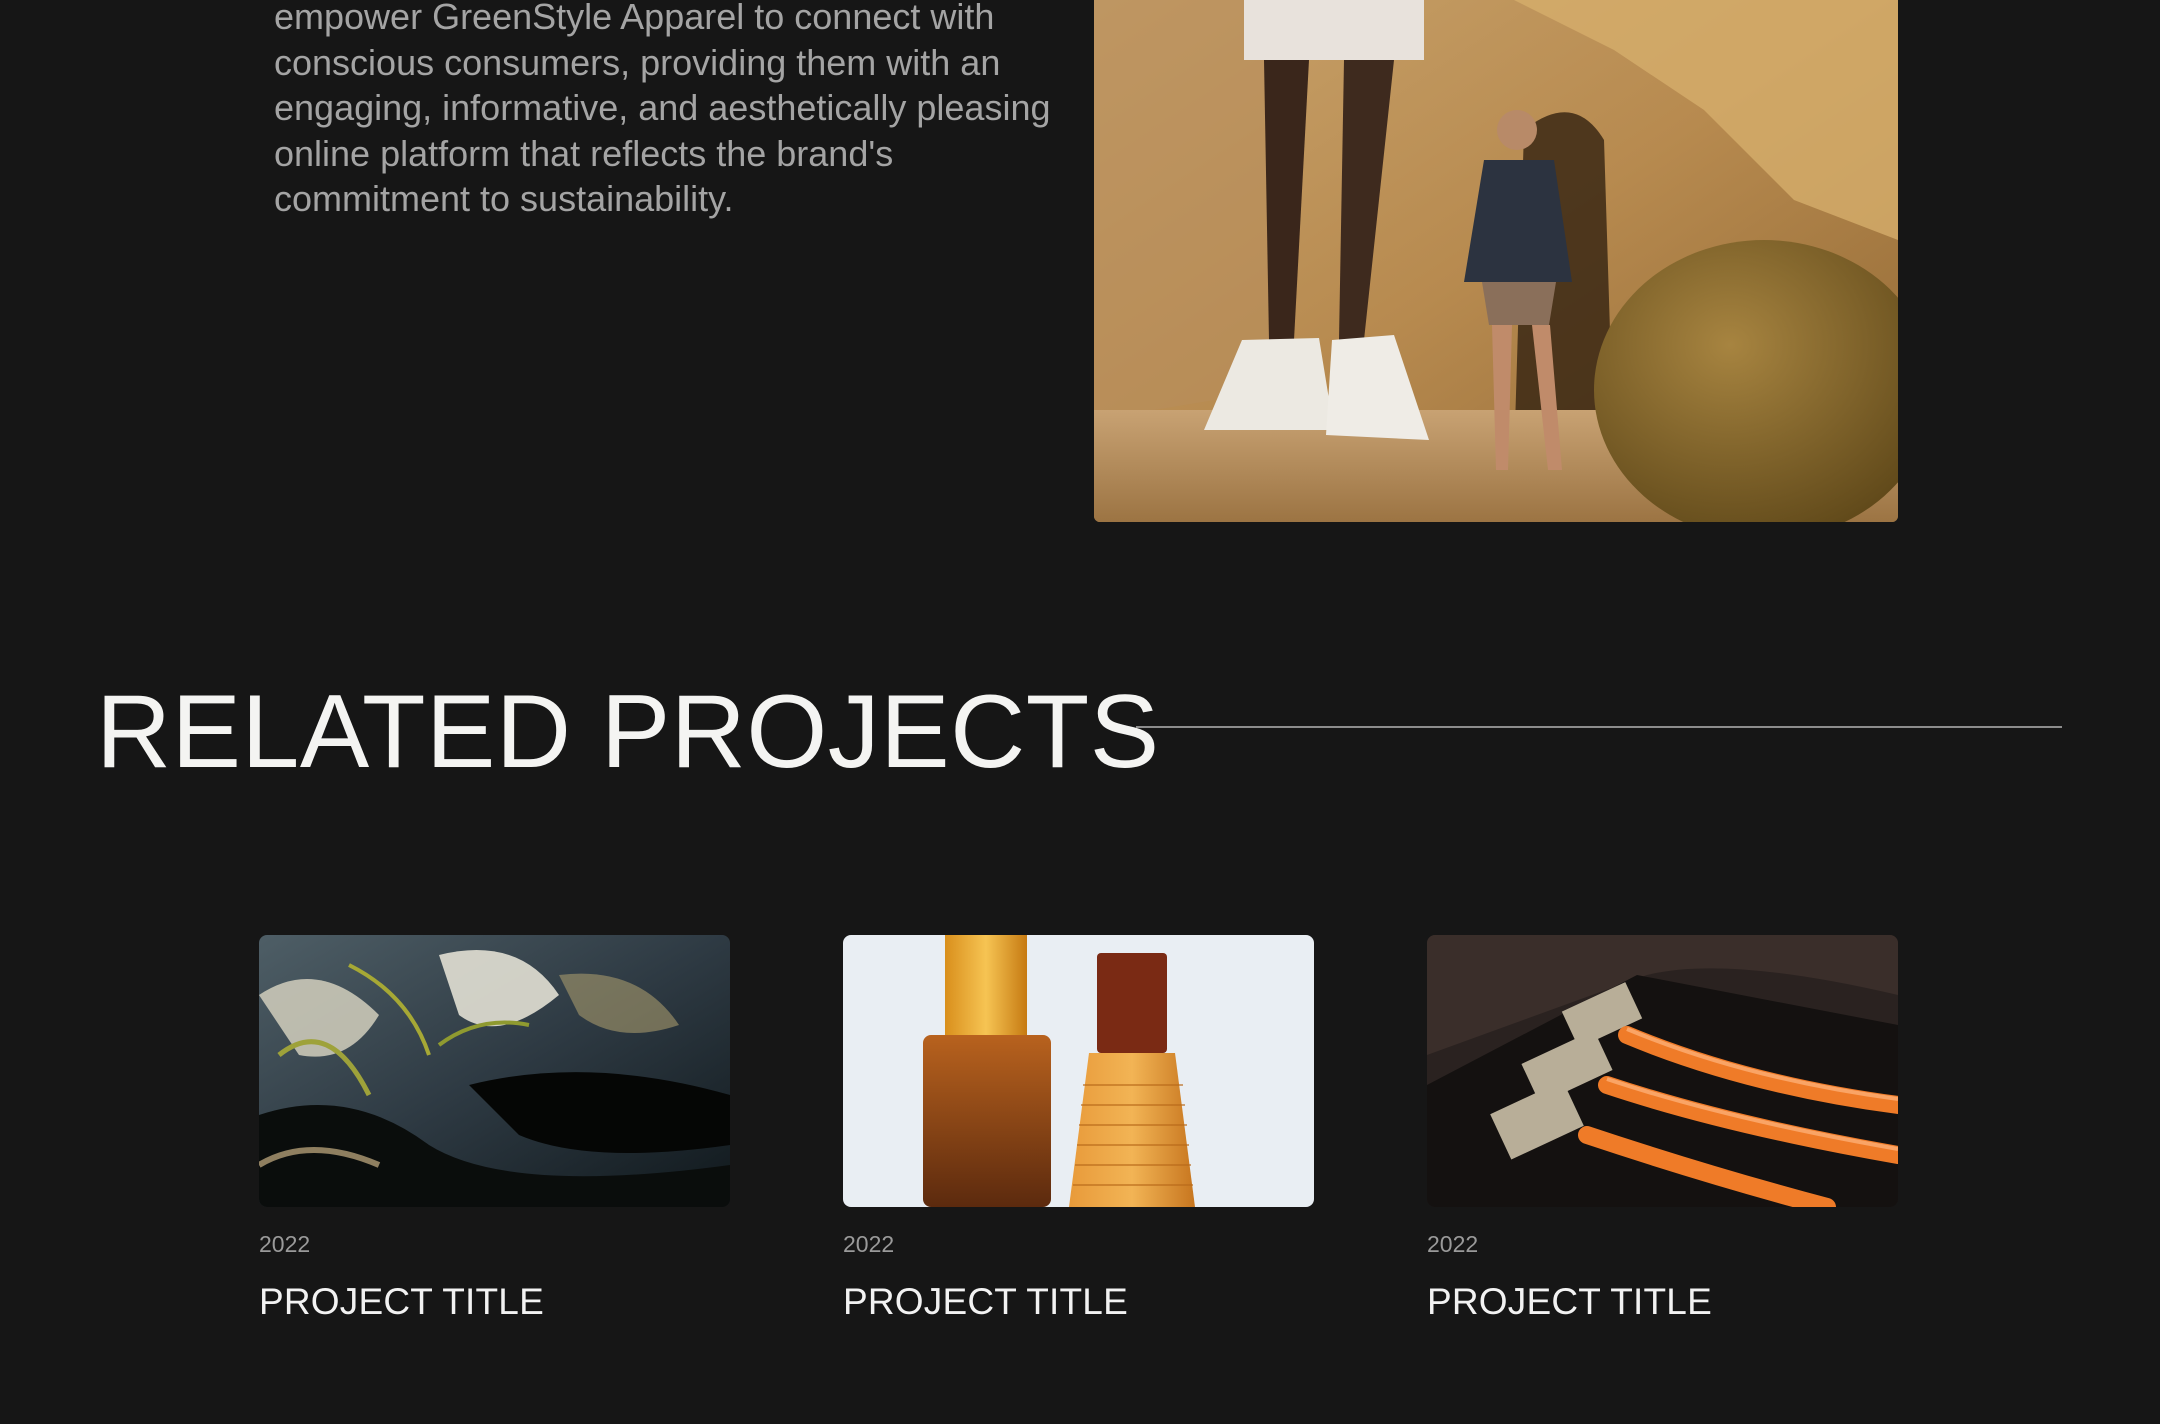 This screenshot has height=1424, width=2160. What do you see at coordinates (494, 1071) in the screenshot?
I see `project-thumbnail-liquid-flowers` at bounding box center [494, 1071].